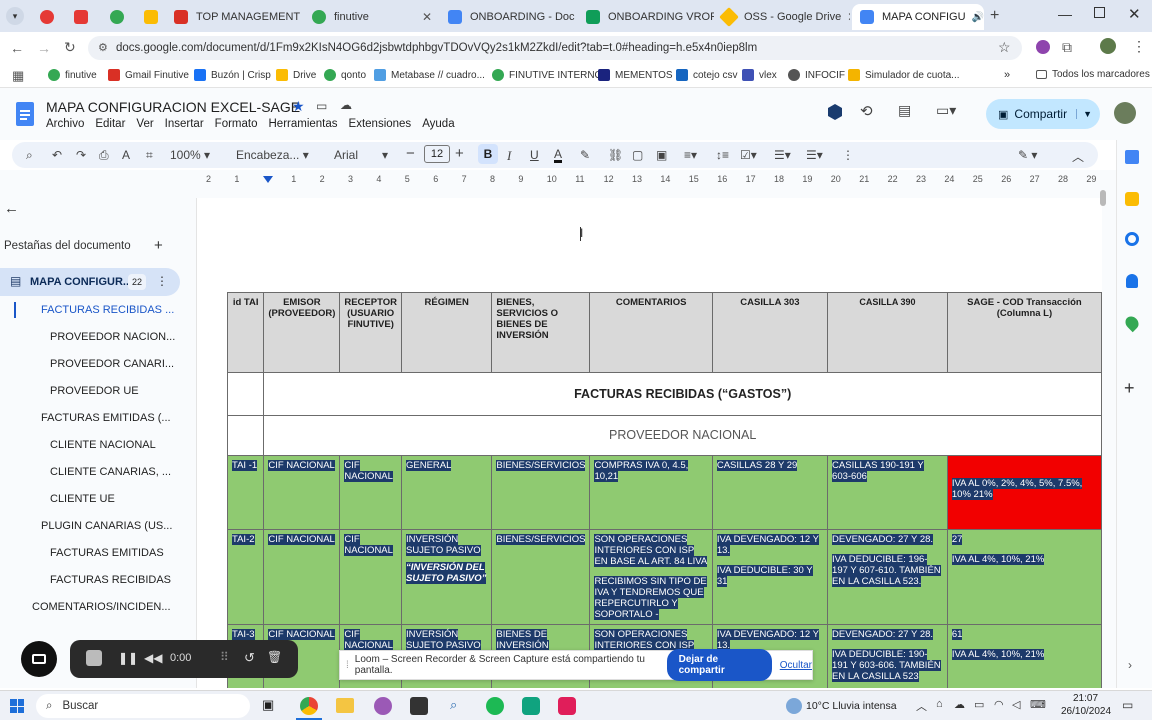 The image size is (1152, 720). I want to click on history-icon: ⟲, so click(866, 111).